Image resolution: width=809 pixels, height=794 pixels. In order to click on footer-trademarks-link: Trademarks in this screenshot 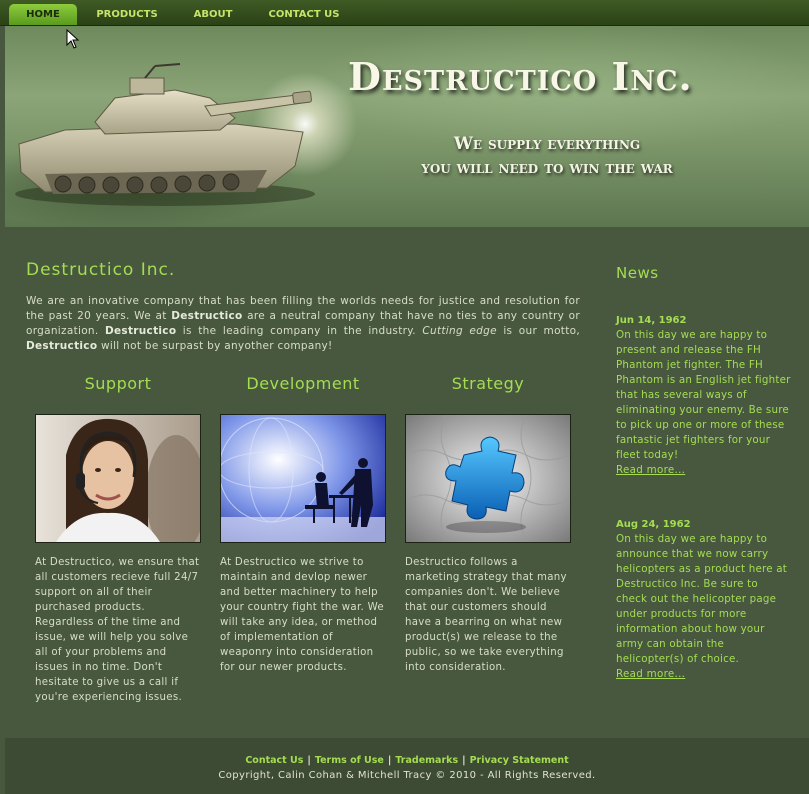, I will do `click(426, 760)`.